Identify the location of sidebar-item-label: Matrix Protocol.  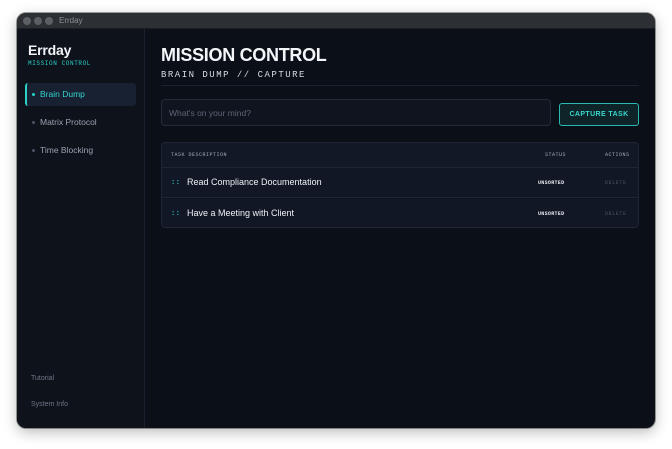
(68, 122).